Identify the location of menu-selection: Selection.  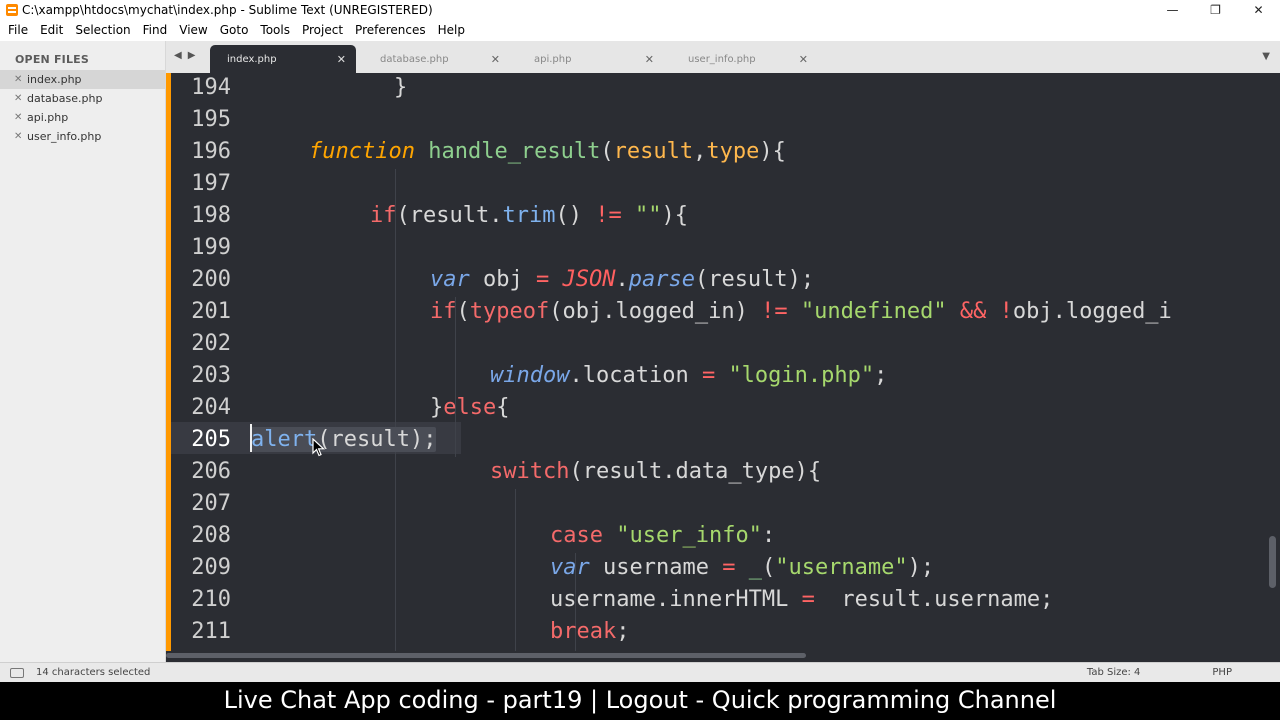
(102, 30).